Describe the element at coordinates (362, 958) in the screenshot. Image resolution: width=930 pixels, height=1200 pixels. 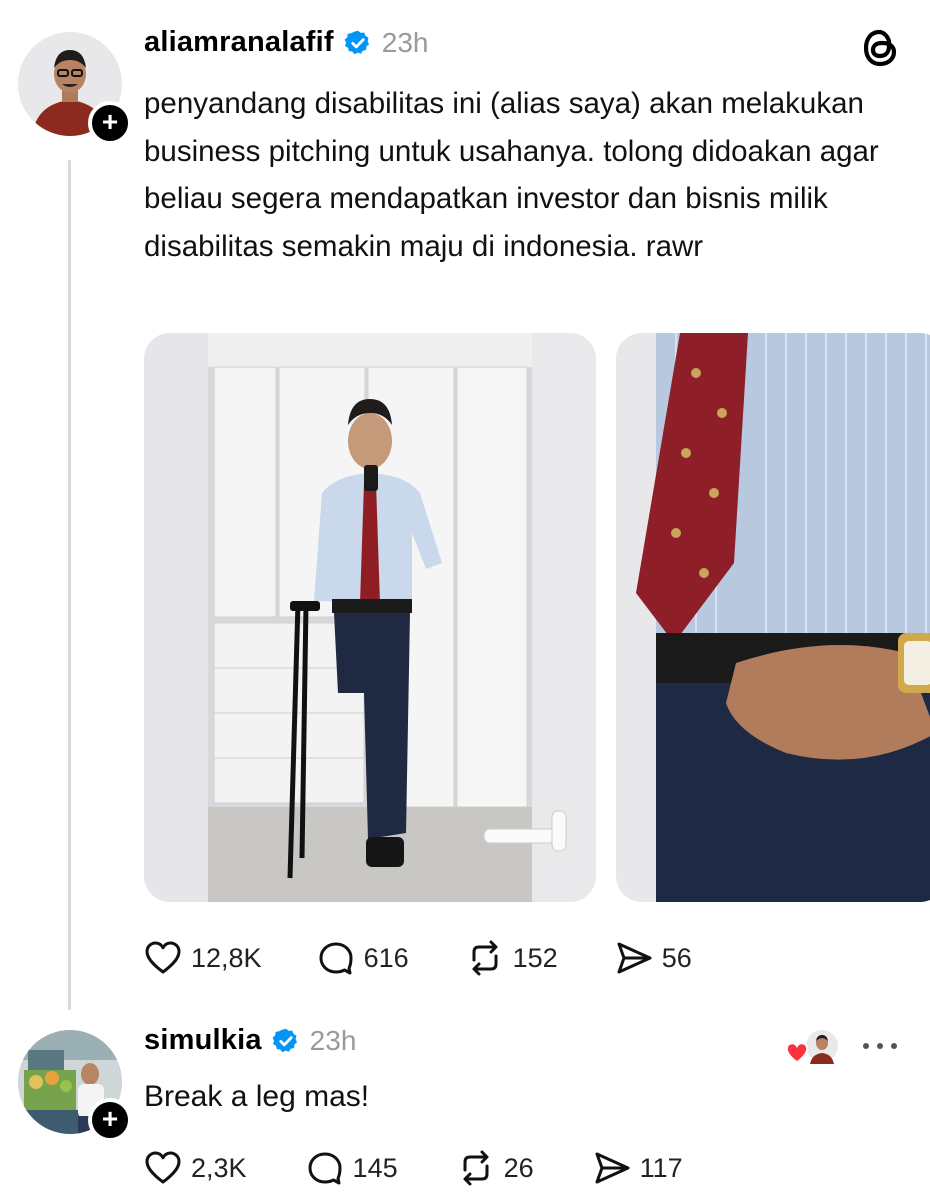
I see `reply-button: 616` at that location.